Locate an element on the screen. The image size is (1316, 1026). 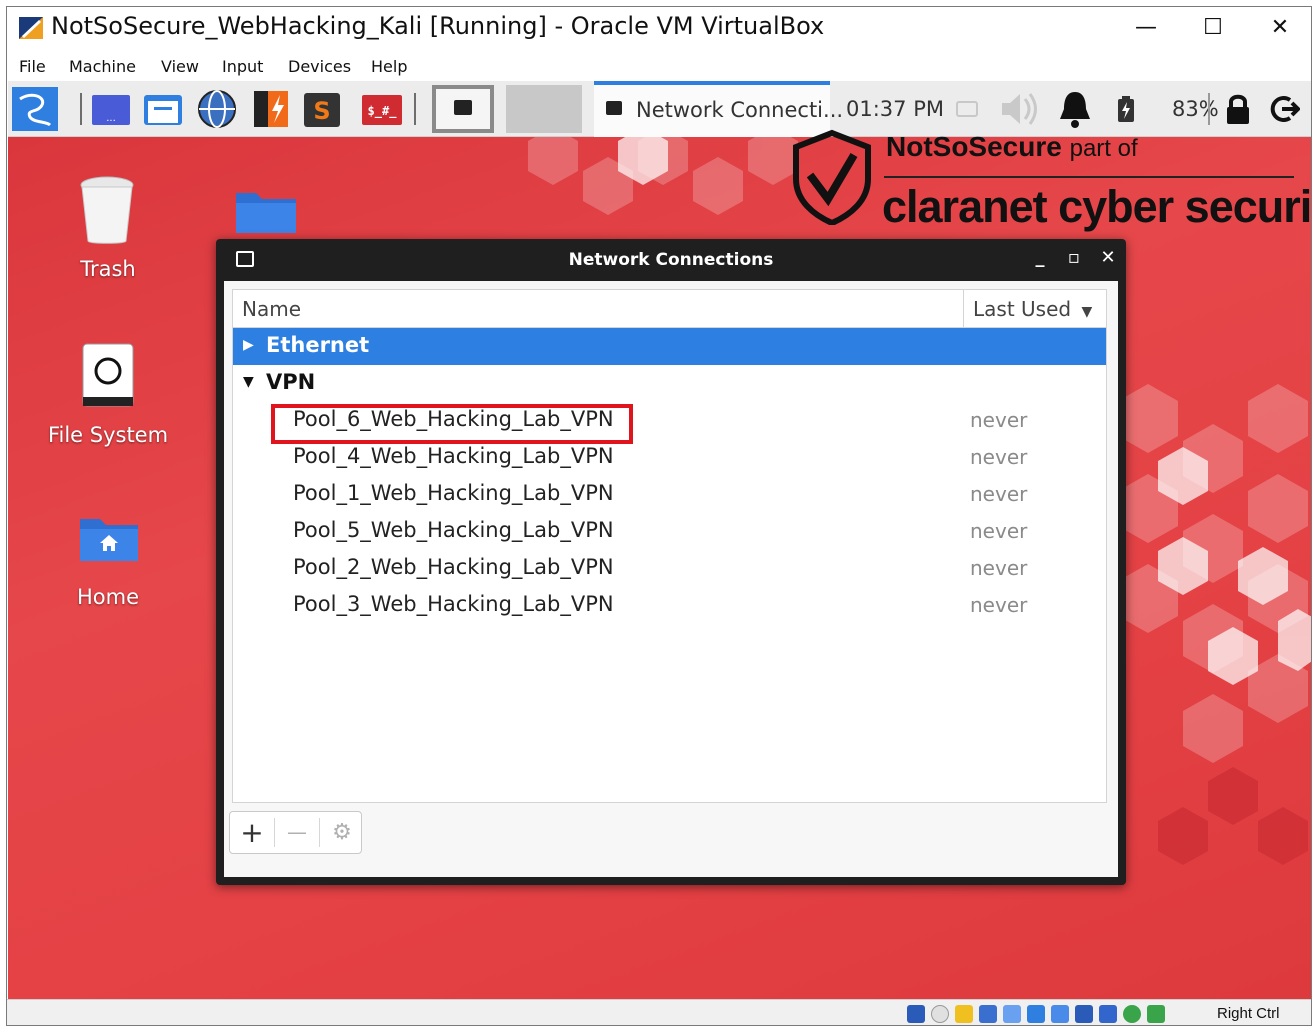
trash-icon is located at coordinates (107, 210).